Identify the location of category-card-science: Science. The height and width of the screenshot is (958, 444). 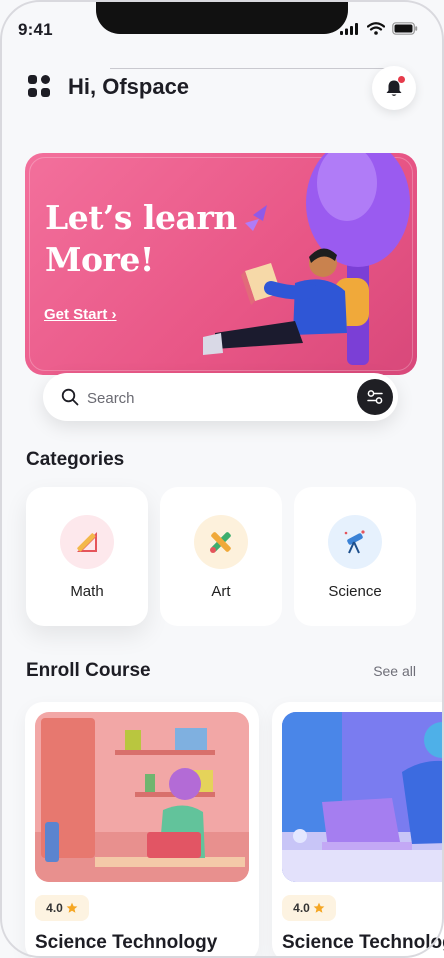
(355, 556).